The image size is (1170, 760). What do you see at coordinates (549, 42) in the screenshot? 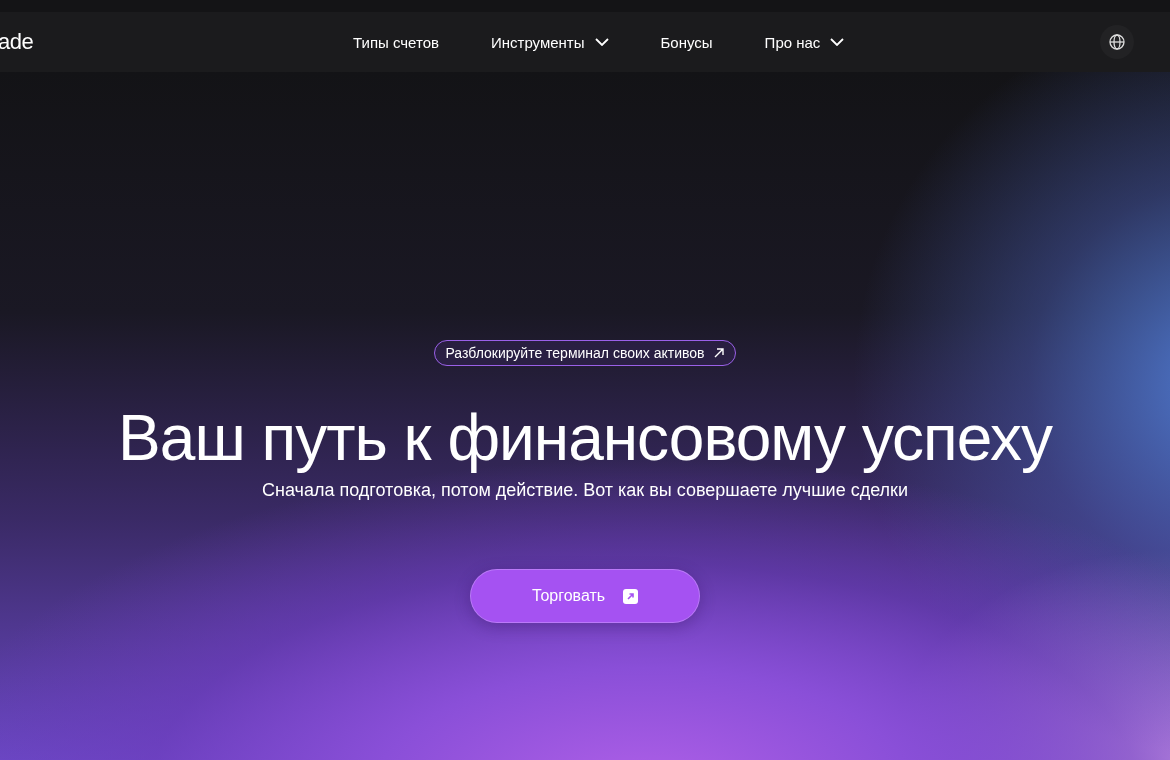
I see `nav-link: Инструменты` at bounding box center [549, 42].